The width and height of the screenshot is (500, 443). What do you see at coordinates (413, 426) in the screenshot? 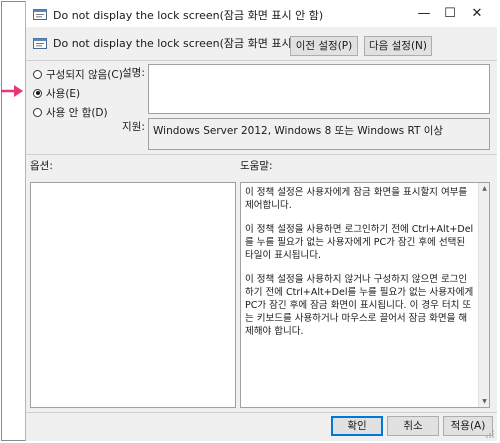
I see `cancel-button: 취소` at bounding box center [413, 426].